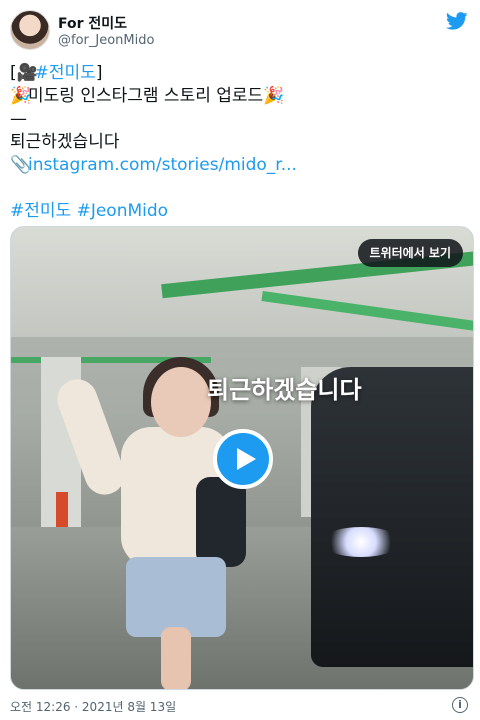 This screenshot has height=720, width=480. I want to click on hashtag-link: #JeonMido, so click(122, 211).